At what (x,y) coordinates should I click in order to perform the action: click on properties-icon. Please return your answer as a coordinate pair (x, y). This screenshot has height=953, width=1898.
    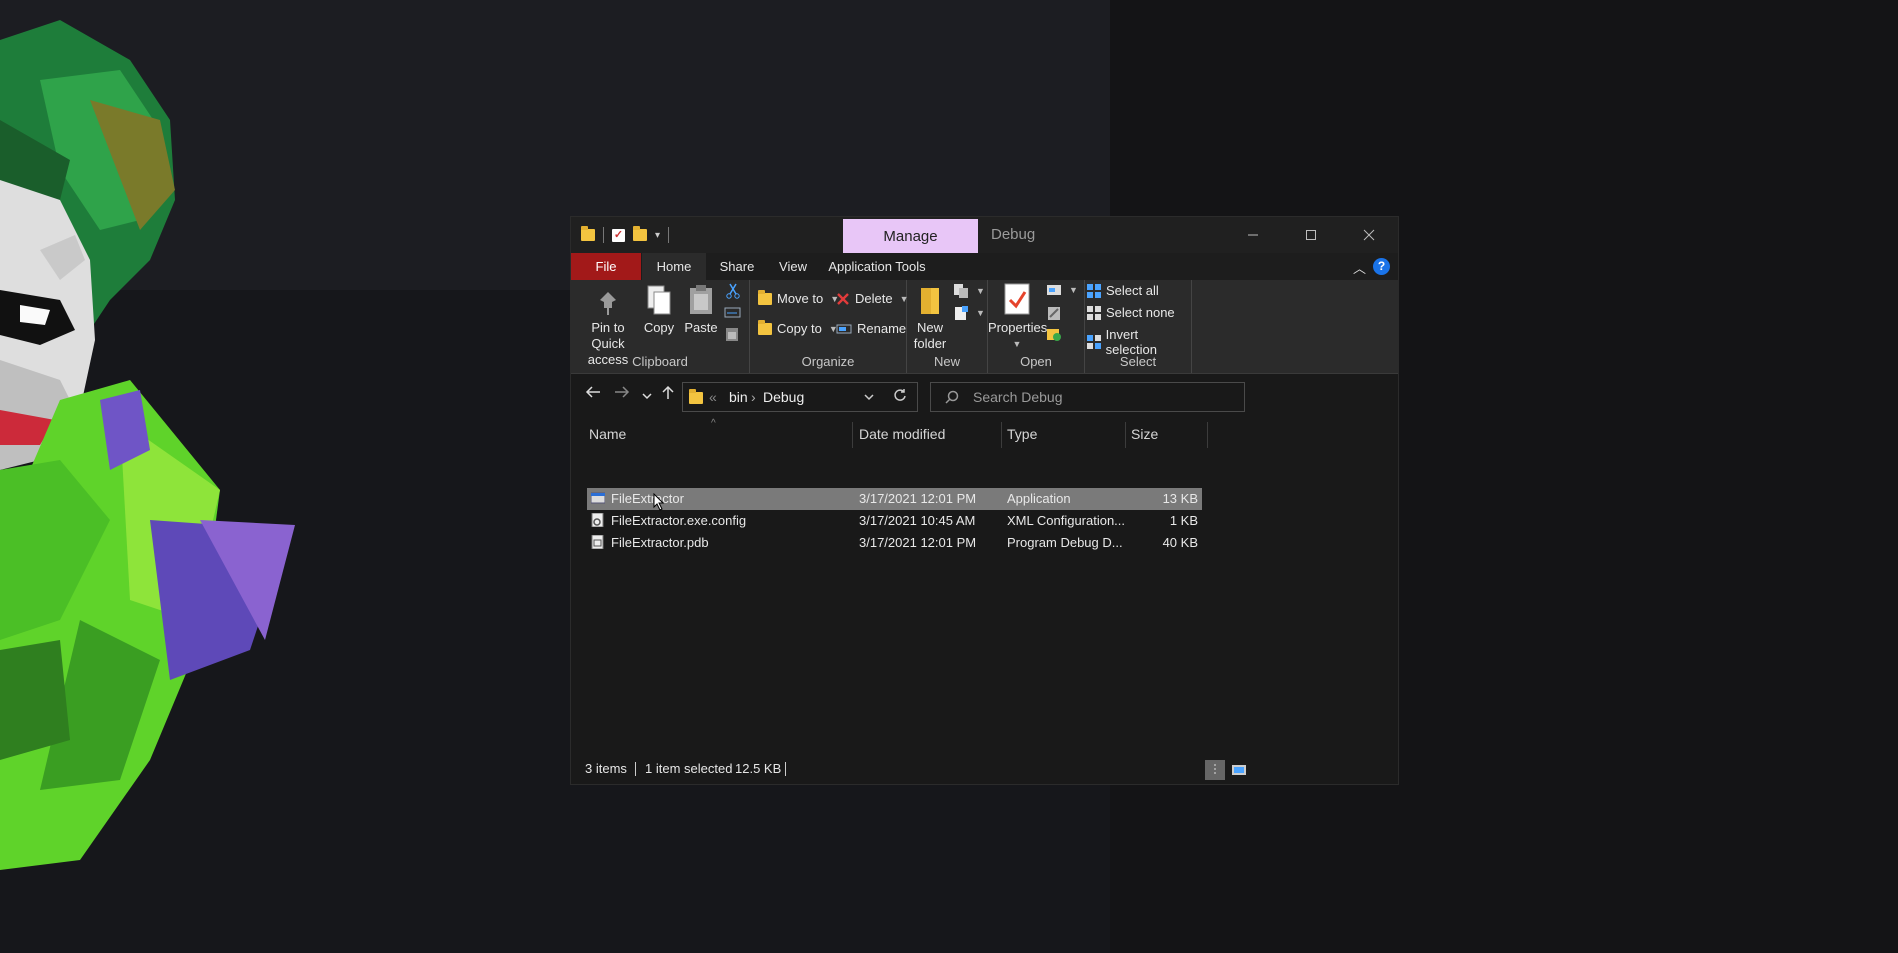
    Looking at the image, I should click on (1017, 299).